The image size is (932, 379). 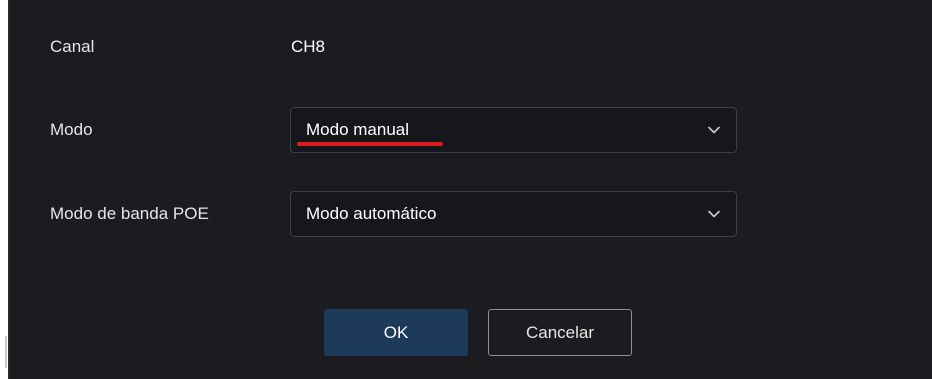 I want to click on mode-row: Modo Modo manual, so click(x=471, y=130).